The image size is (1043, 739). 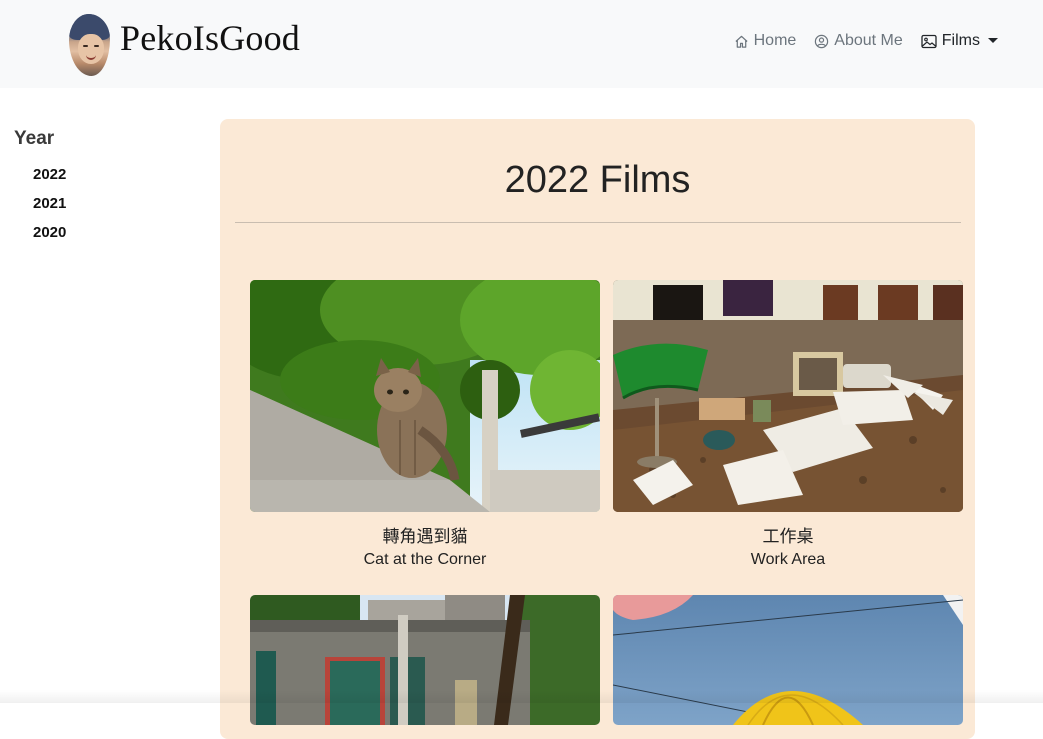 I want to click on sidebar-item-2022: 2022, so click(x=113, y=174).